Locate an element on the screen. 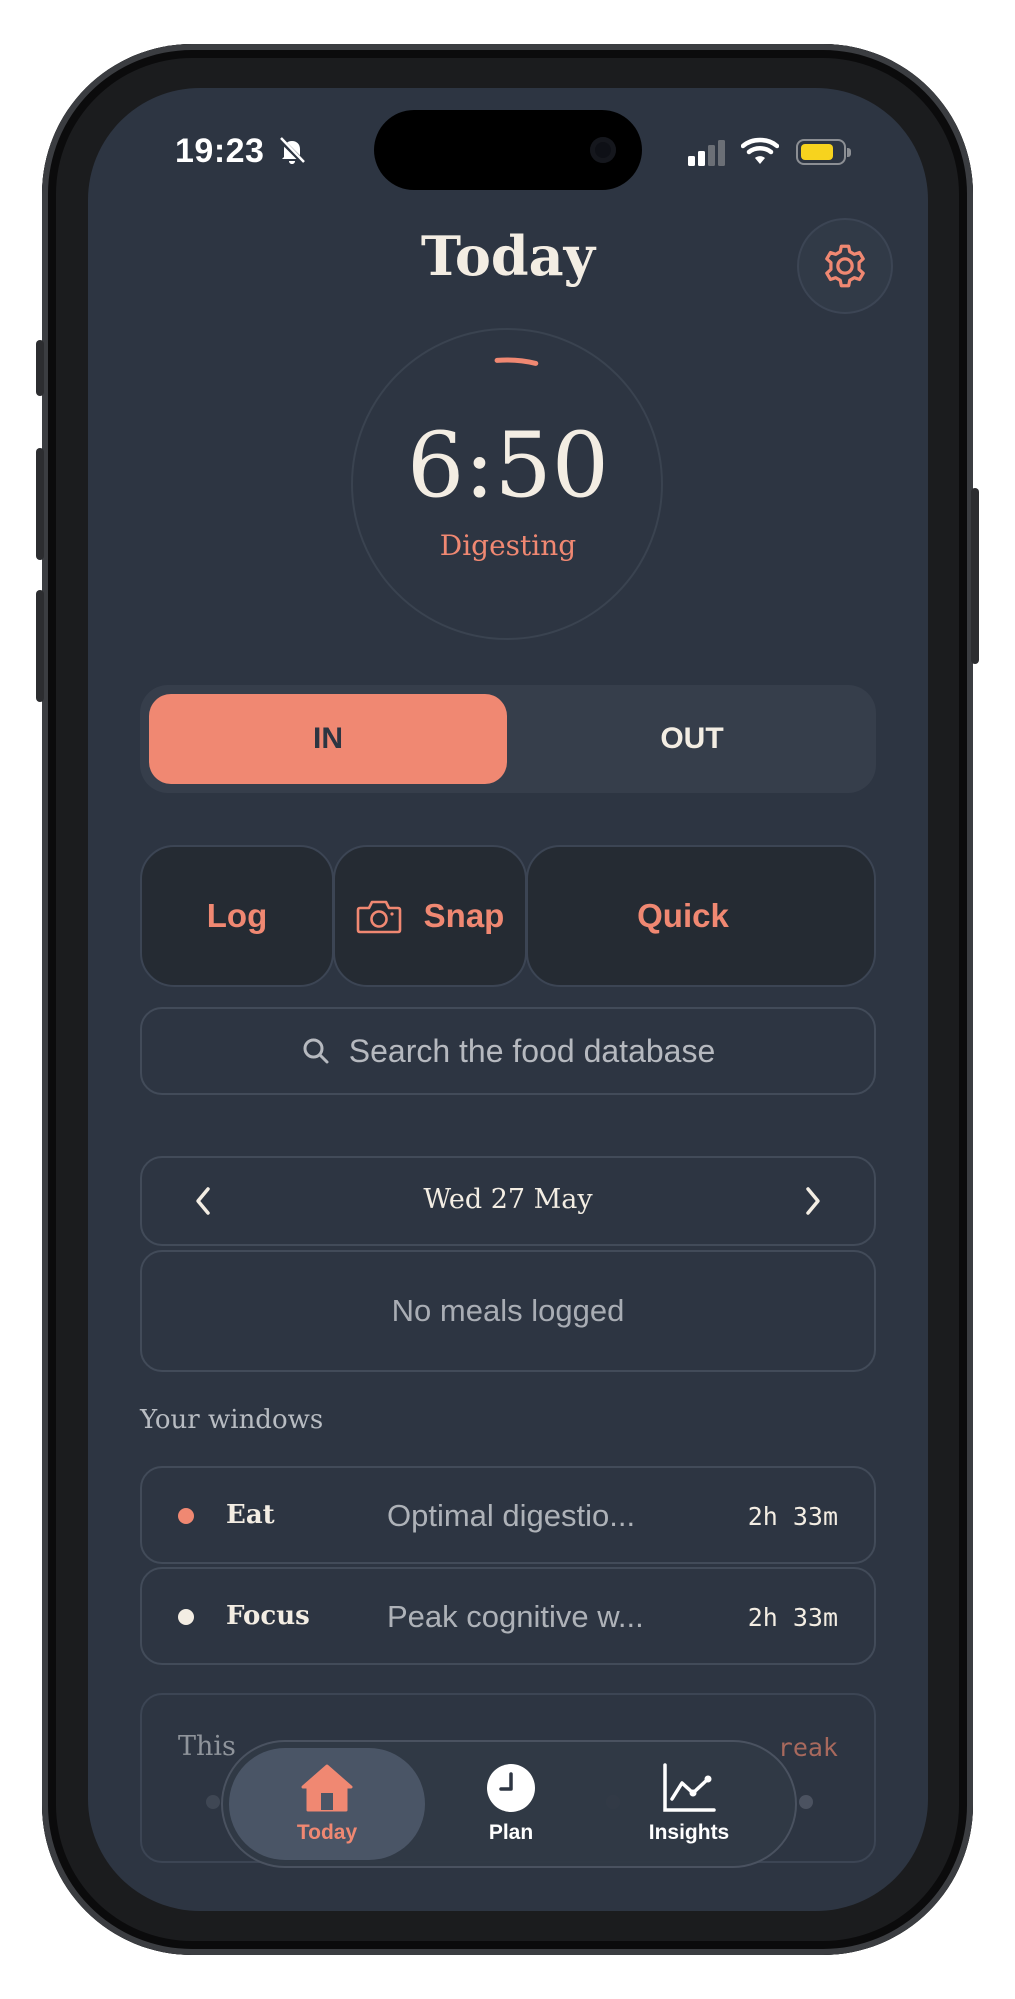  quick-button: Quick is located at coordinates (701, 916).